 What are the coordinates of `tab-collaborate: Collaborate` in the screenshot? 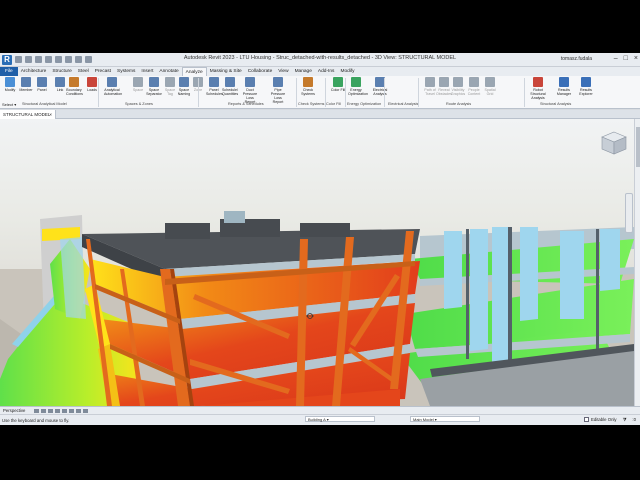 It's located at (260, 71).